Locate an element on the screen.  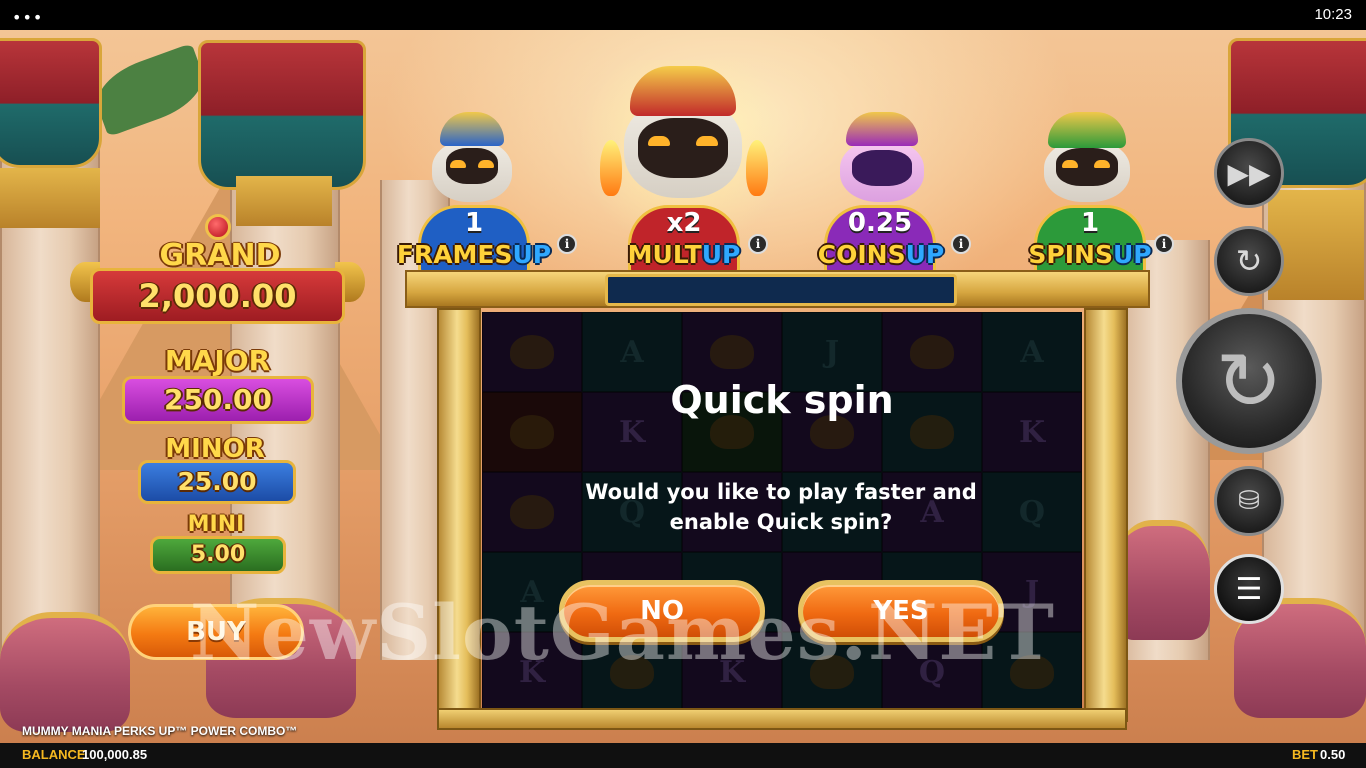
turbo-button: ▶▶ is located at coordinates (1249, 173).